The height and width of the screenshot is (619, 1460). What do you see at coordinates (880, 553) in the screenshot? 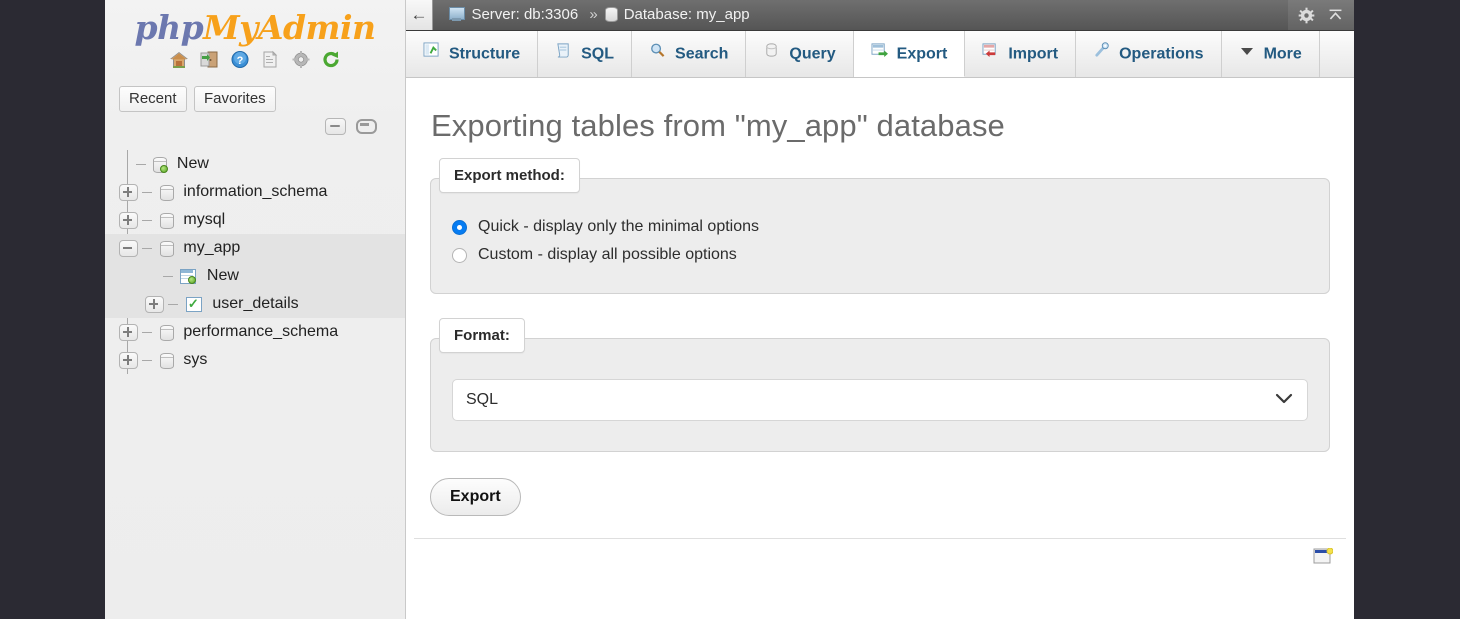
I see `content-divider` at bounding box center [880, 553].